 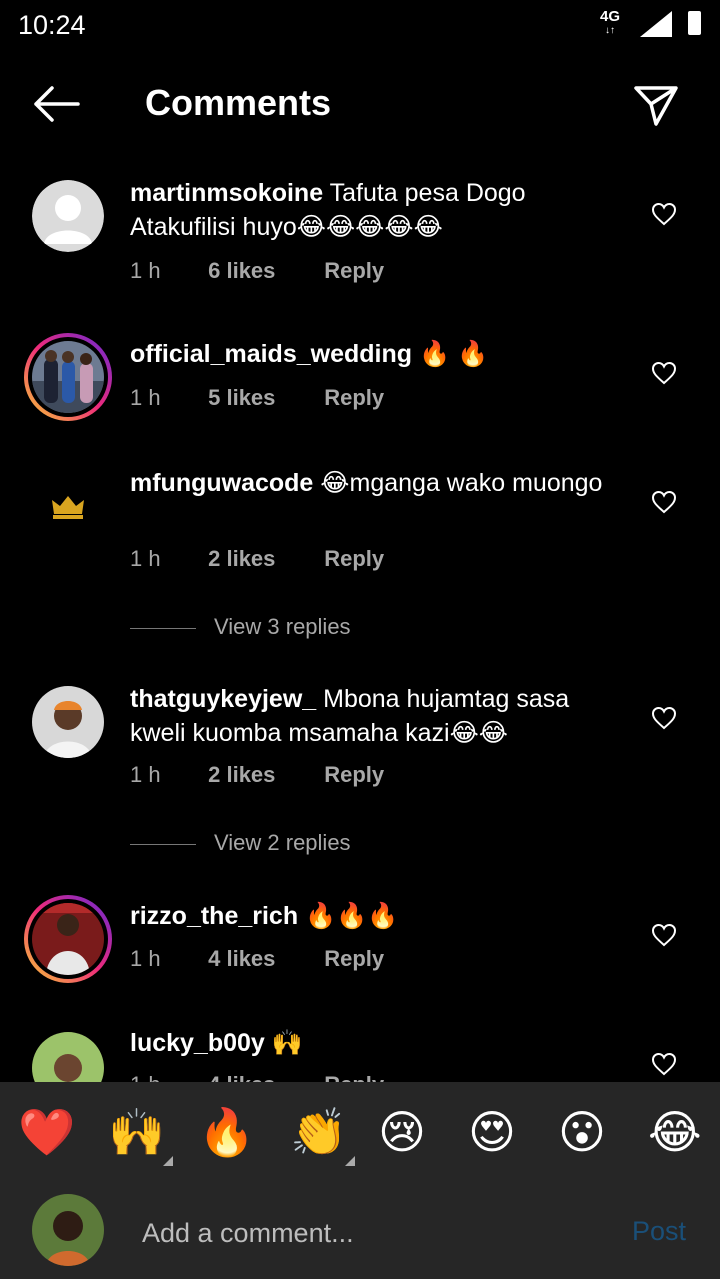 What do you see at coordinates (360, 1132) in the screenshot?
I see `quick-emoji-bar: ❤️ 🙌 🔥 👏 😢 😍 😮 😂` at bounding box center [360, 1132].